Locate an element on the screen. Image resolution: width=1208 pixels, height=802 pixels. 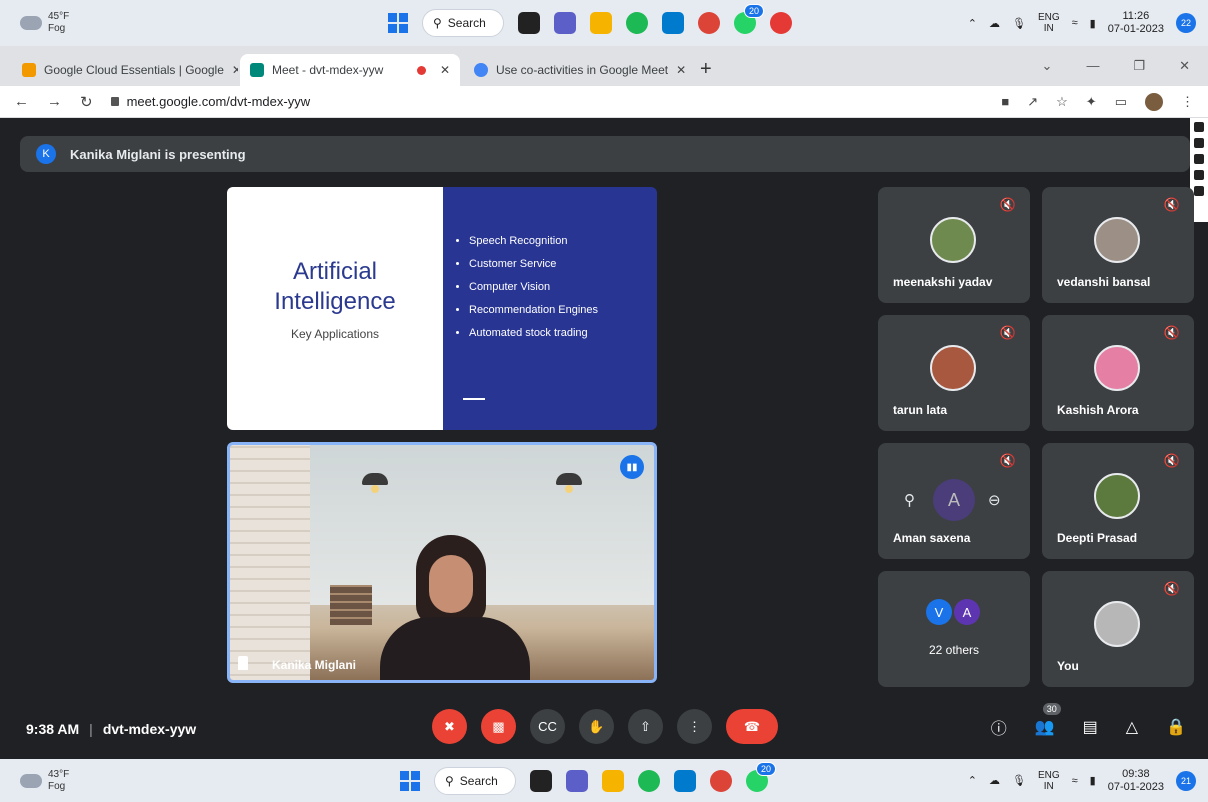
extensions-icon: ✦ is located at coordinates (1091, 102).